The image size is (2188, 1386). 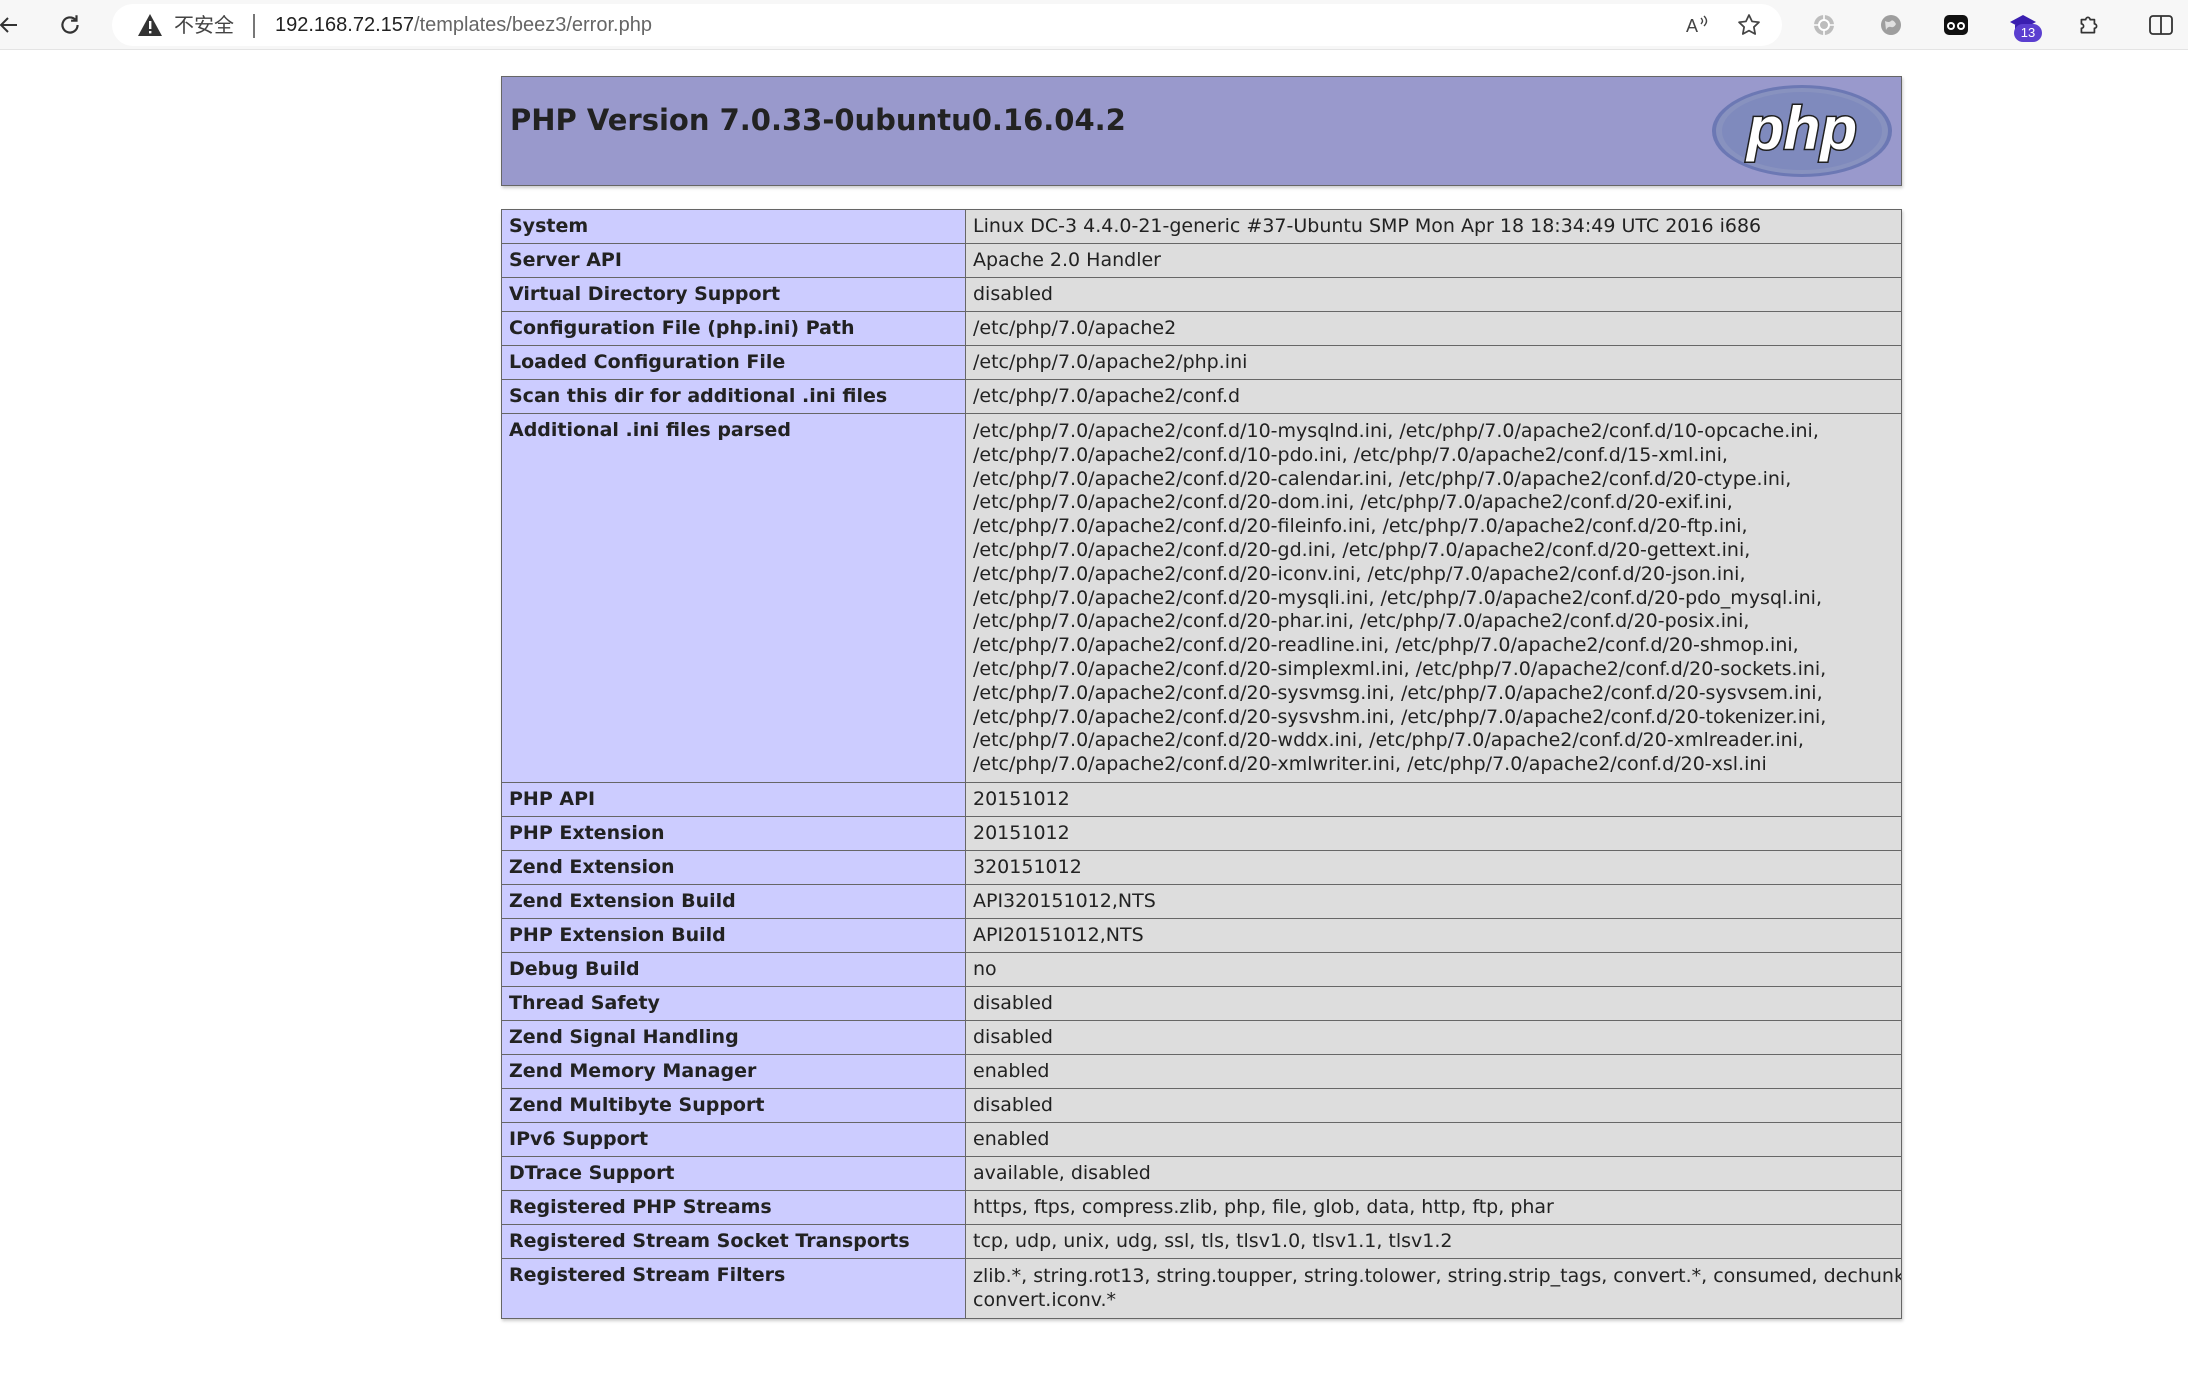 I want to click on row-key: PHP Extension, so click(x=733, y=833).